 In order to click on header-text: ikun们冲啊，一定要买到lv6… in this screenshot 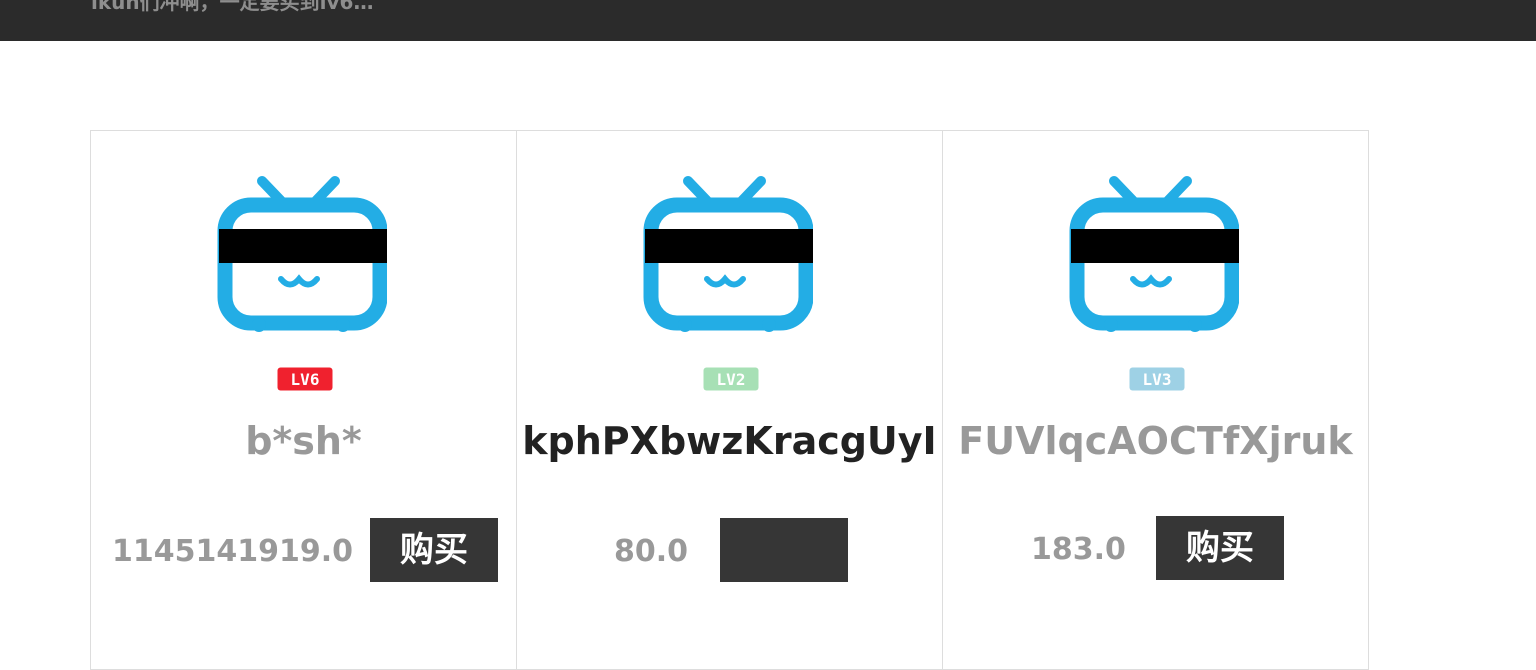, I will do `click(232, 7)`.